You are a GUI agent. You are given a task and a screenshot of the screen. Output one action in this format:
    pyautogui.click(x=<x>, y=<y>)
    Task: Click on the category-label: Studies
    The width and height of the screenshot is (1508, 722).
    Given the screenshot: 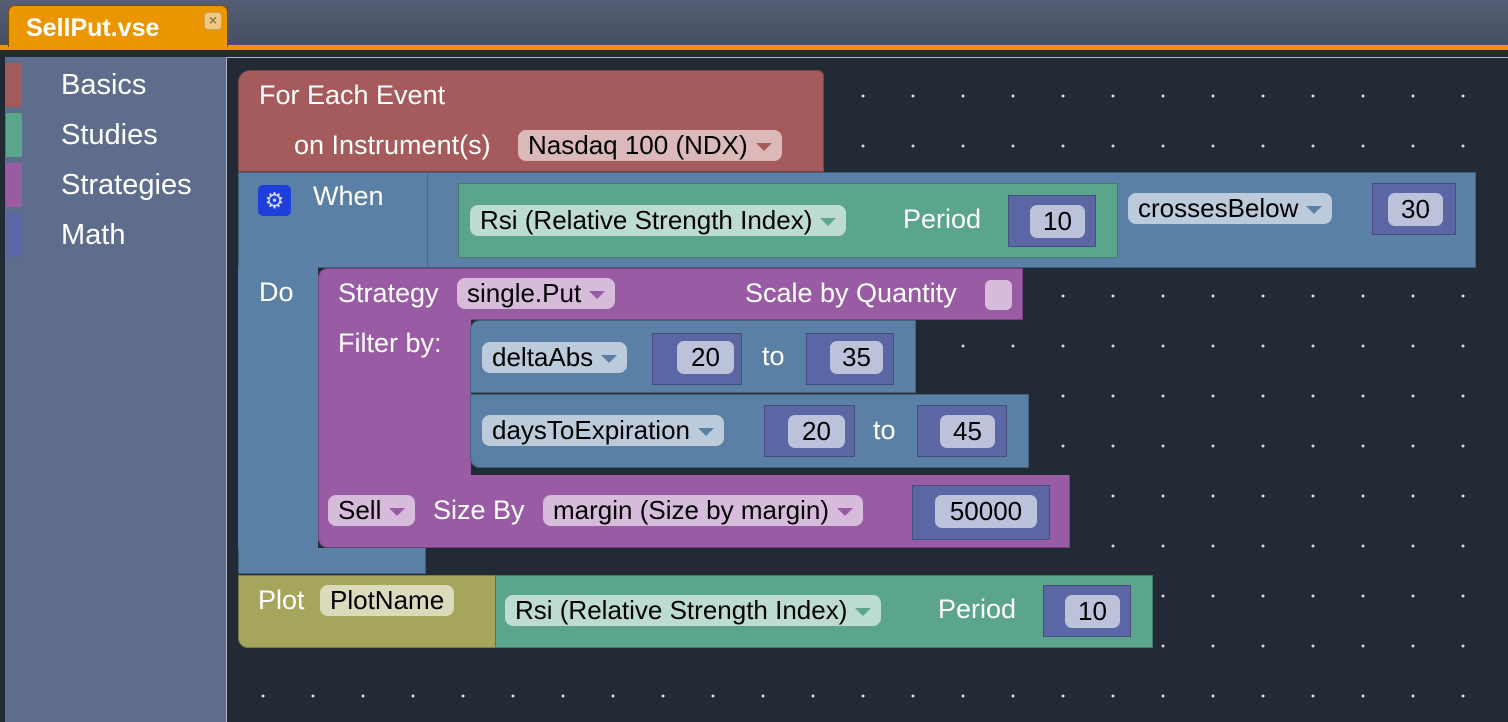 What is the action you would take?
    pyautogui.click(x=109, y=135)
    